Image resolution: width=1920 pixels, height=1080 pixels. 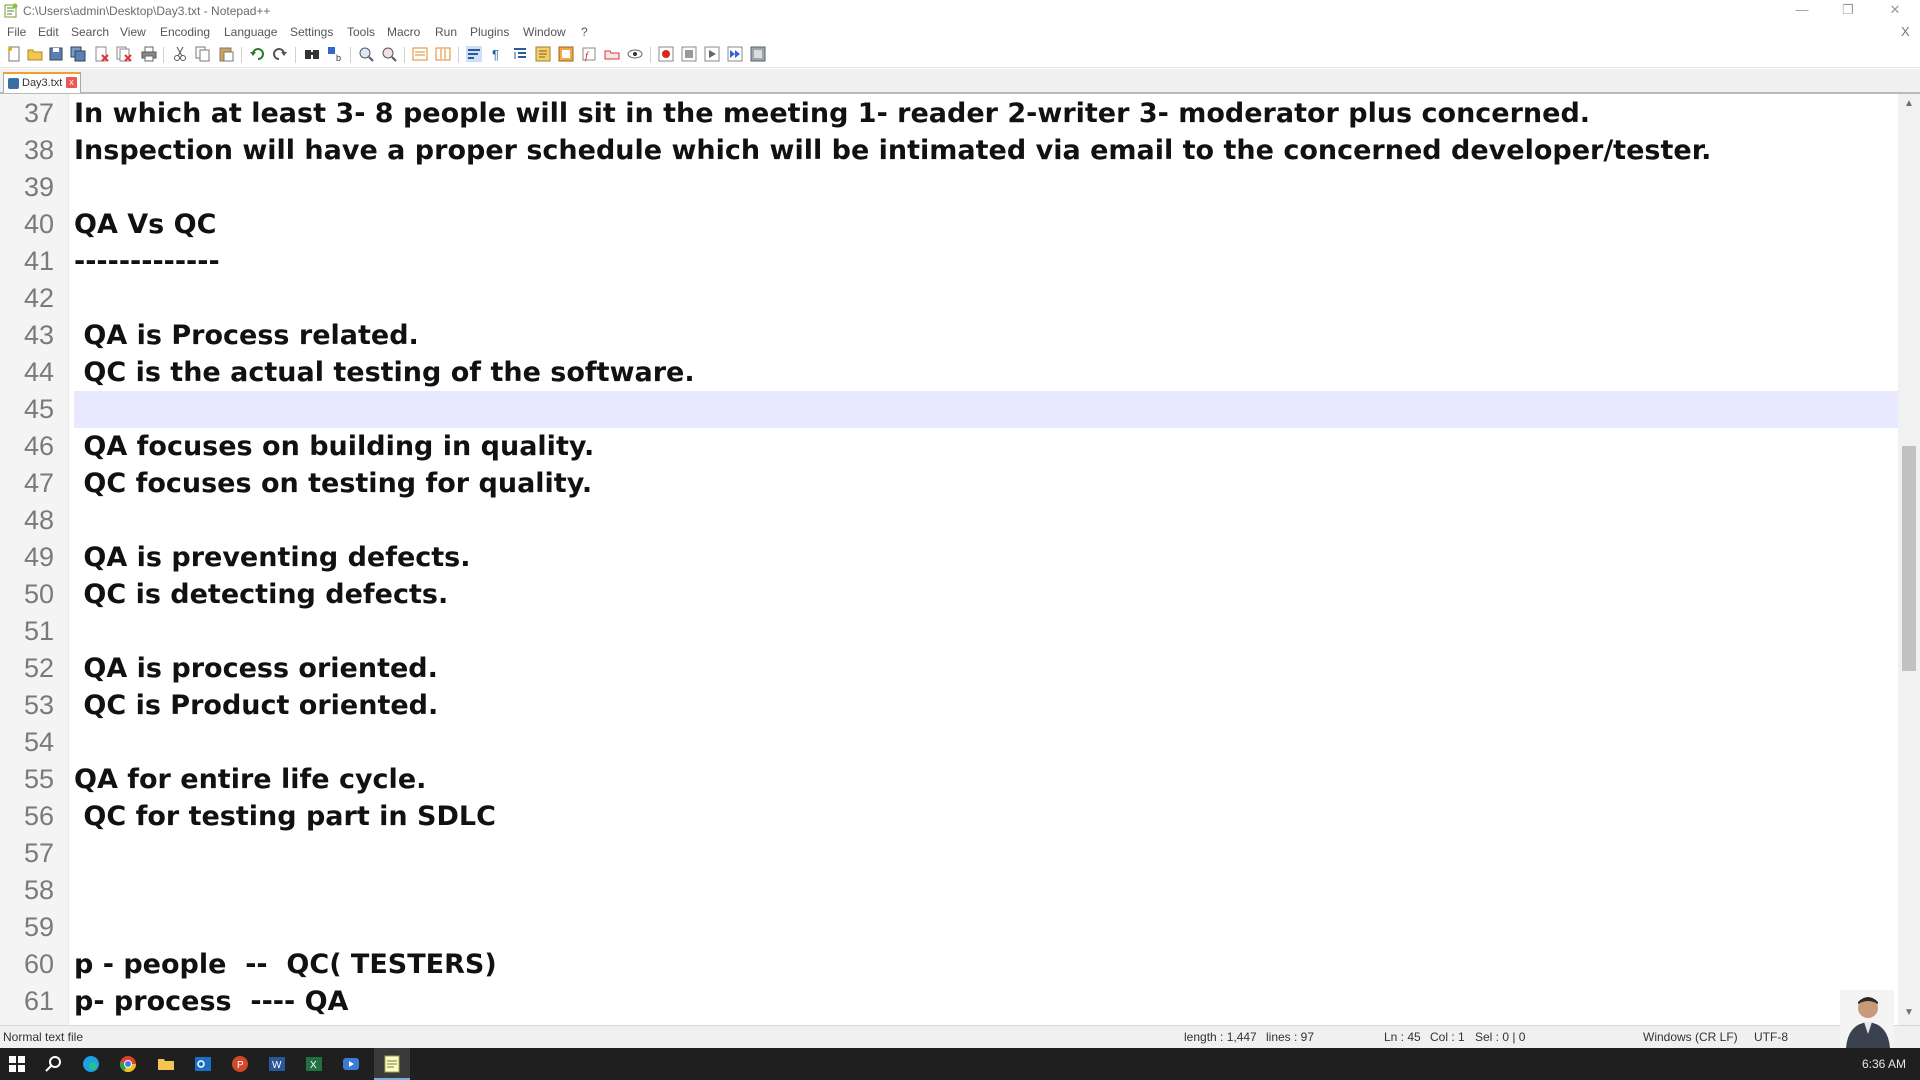 What do you see at coordinates (54, 1064) in the screenshot?
I see `search-icon` at bounding box center [54, 1064].